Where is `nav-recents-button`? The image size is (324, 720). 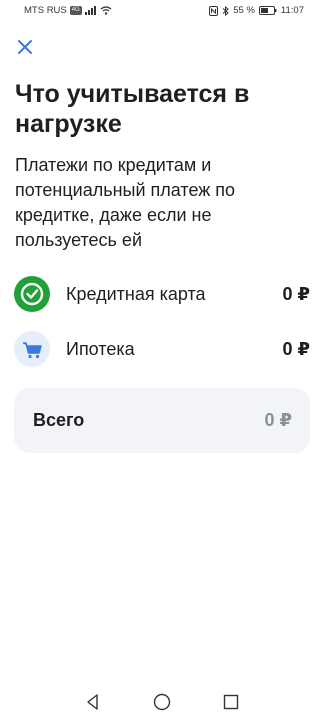 nav-recents-button is located at coordinates (231, 702).